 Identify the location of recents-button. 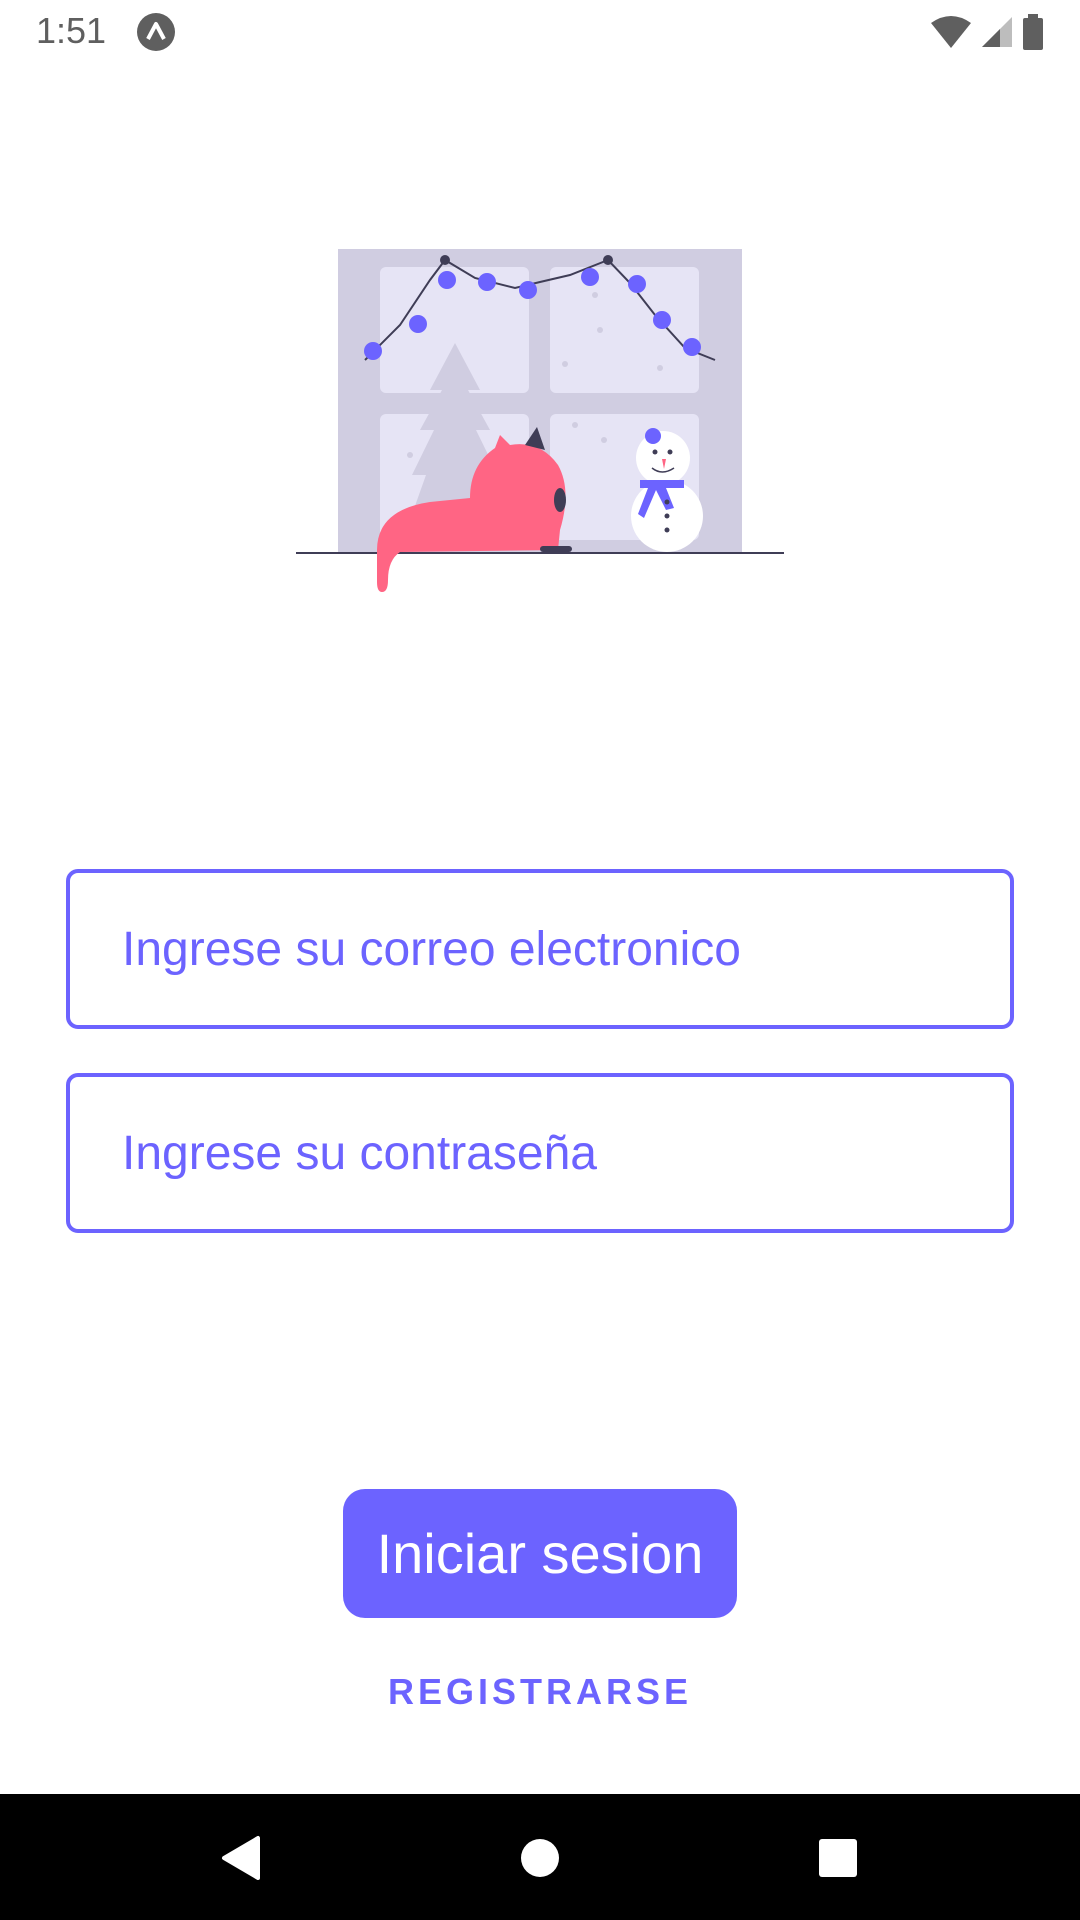
(838, 1858).